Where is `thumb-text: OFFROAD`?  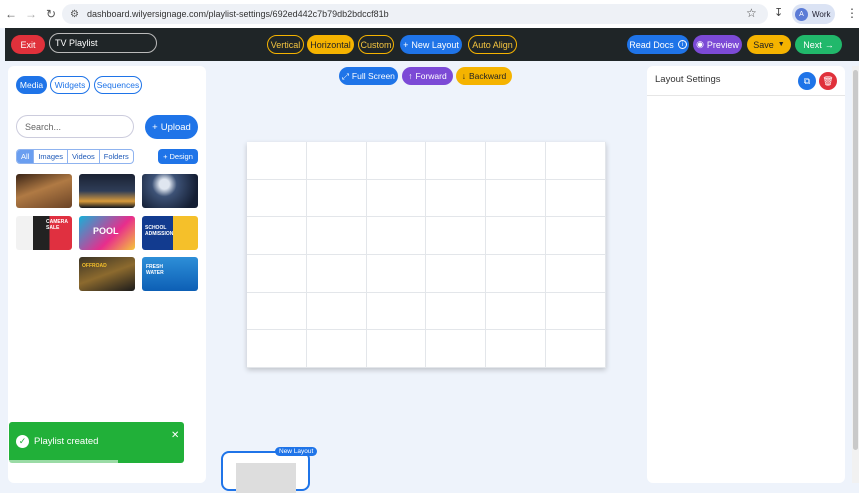
thumb-text: OFFROAD is located at coordinates (94, 266).